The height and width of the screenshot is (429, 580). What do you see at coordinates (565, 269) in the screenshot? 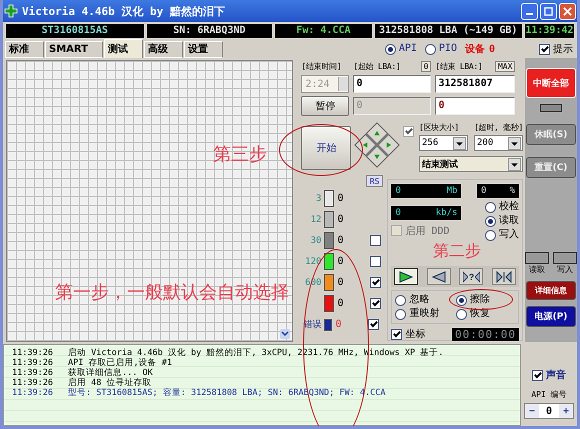
I see `write-label: 写入` at bounding box center [565, 269].